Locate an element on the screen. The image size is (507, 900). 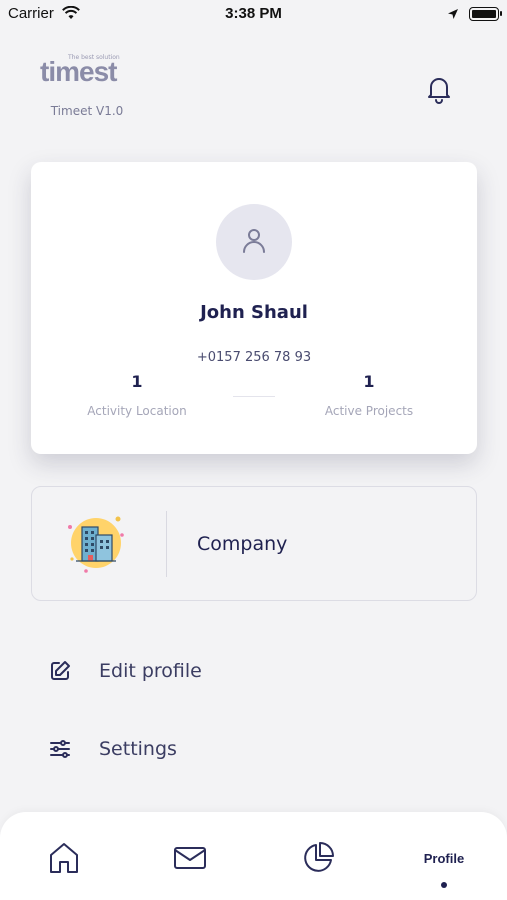
home-icon is located at coordinates (64, 858).